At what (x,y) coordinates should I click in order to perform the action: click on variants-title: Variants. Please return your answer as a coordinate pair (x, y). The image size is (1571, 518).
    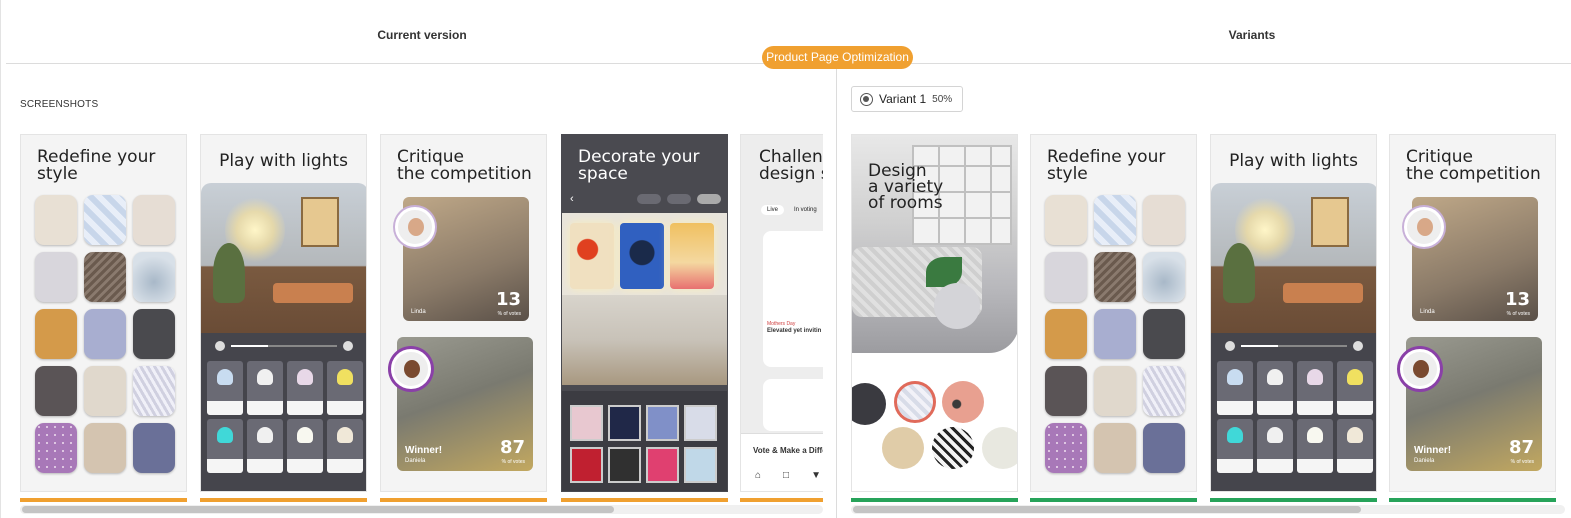
    Looking at the image, I should click on (1252, 35).